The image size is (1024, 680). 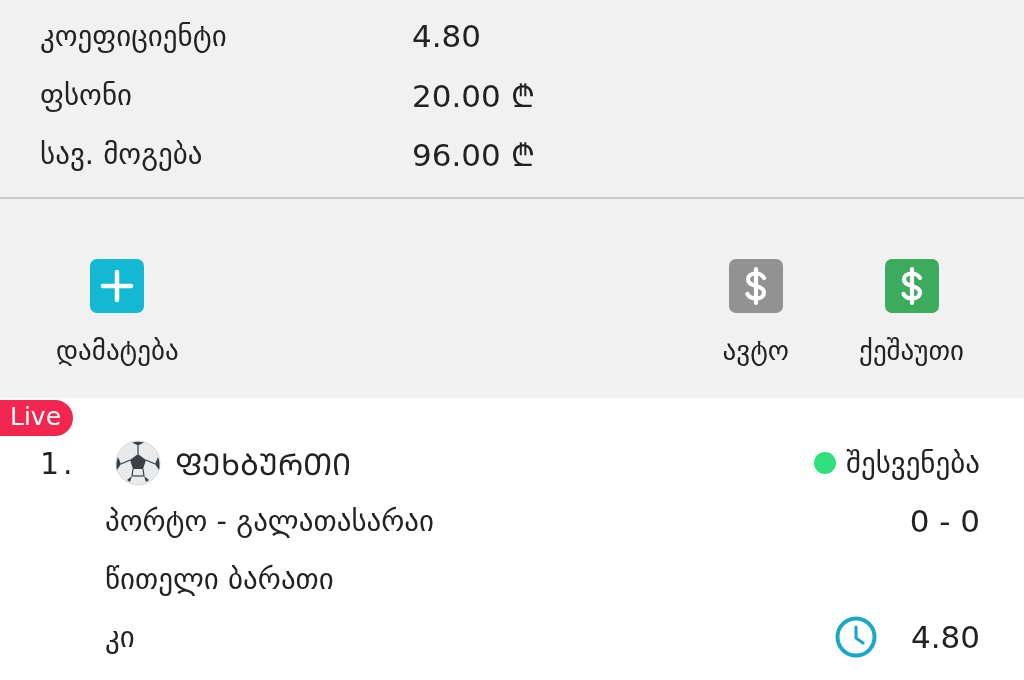 I want to click on add-button: დამატება, so click(x=117, y=312).